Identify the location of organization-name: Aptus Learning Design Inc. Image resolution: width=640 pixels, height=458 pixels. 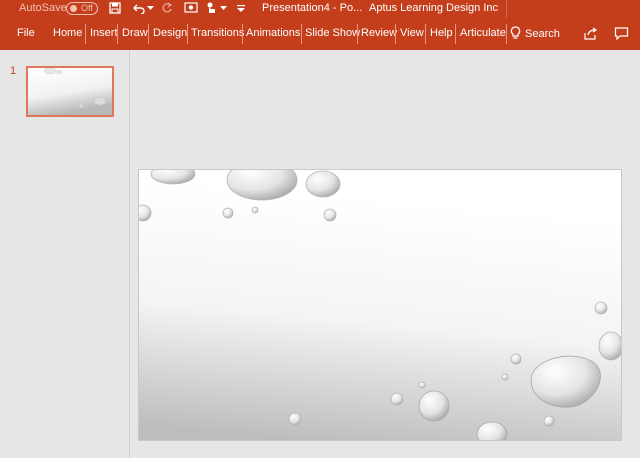
(434, 8).